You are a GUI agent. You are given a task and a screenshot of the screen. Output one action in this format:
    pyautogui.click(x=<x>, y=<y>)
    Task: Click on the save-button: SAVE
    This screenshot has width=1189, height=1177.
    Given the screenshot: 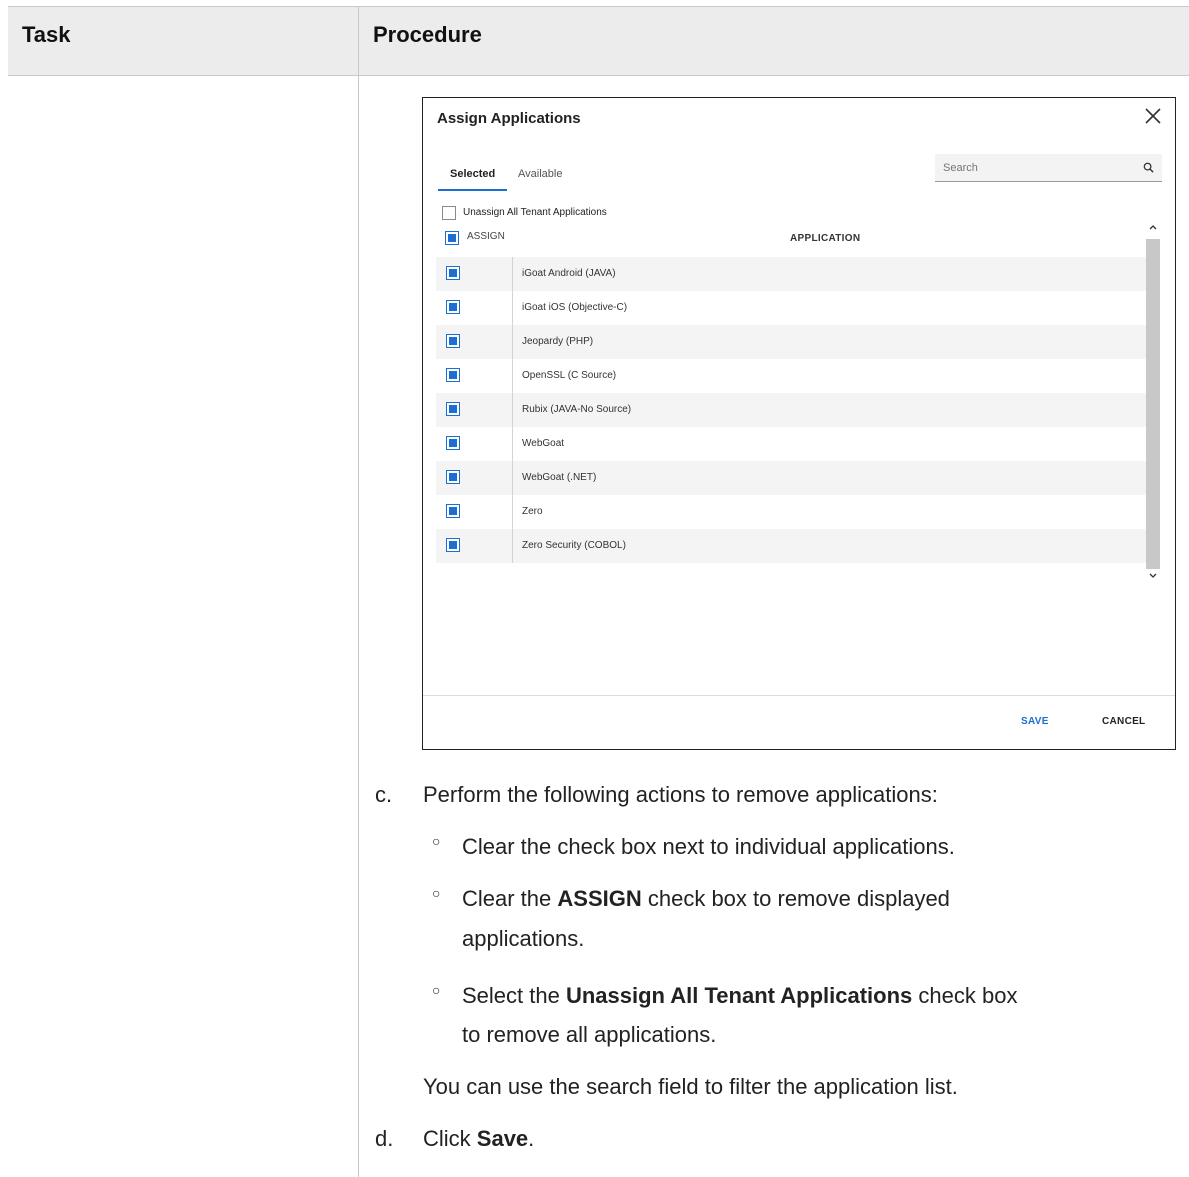 What is the action you would take?
    pyautogui.click(x=1035, y=721)
    